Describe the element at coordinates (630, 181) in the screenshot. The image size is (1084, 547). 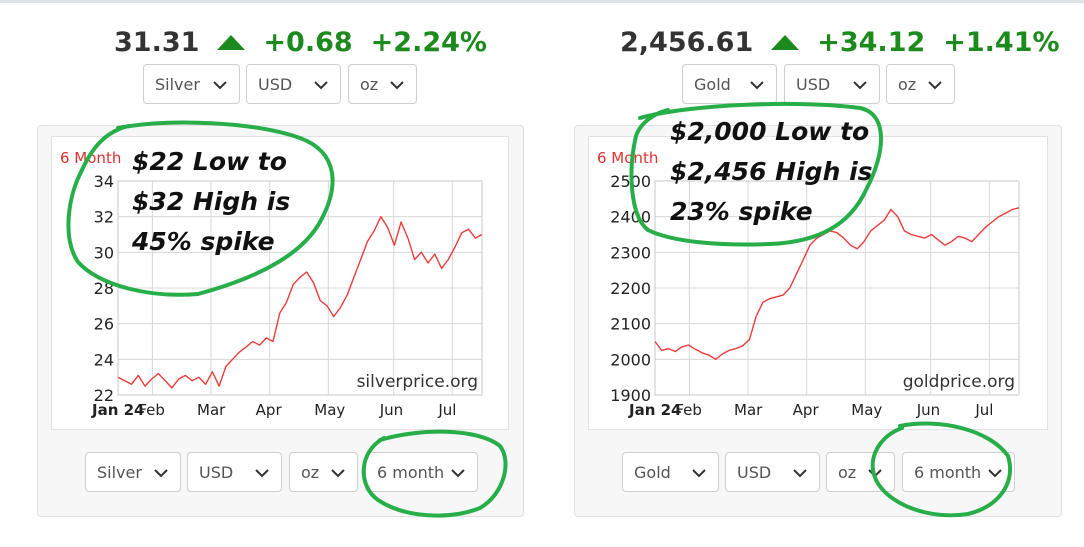
I see `y-tick-label: 2500` at that location.